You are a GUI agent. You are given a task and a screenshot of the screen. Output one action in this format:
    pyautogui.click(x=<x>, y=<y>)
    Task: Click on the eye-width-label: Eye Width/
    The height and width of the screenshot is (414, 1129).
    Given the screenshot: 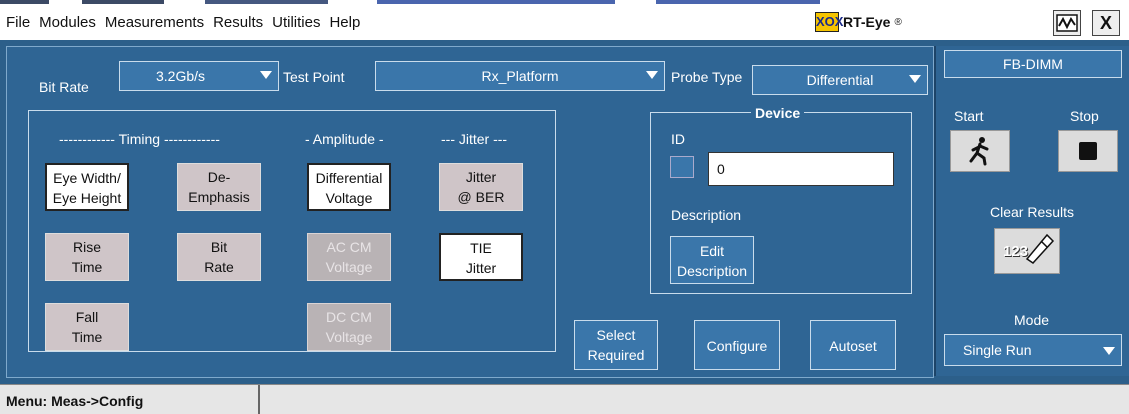 What is the action you would take?
    pyautogui.click(x=87, y=178)
    